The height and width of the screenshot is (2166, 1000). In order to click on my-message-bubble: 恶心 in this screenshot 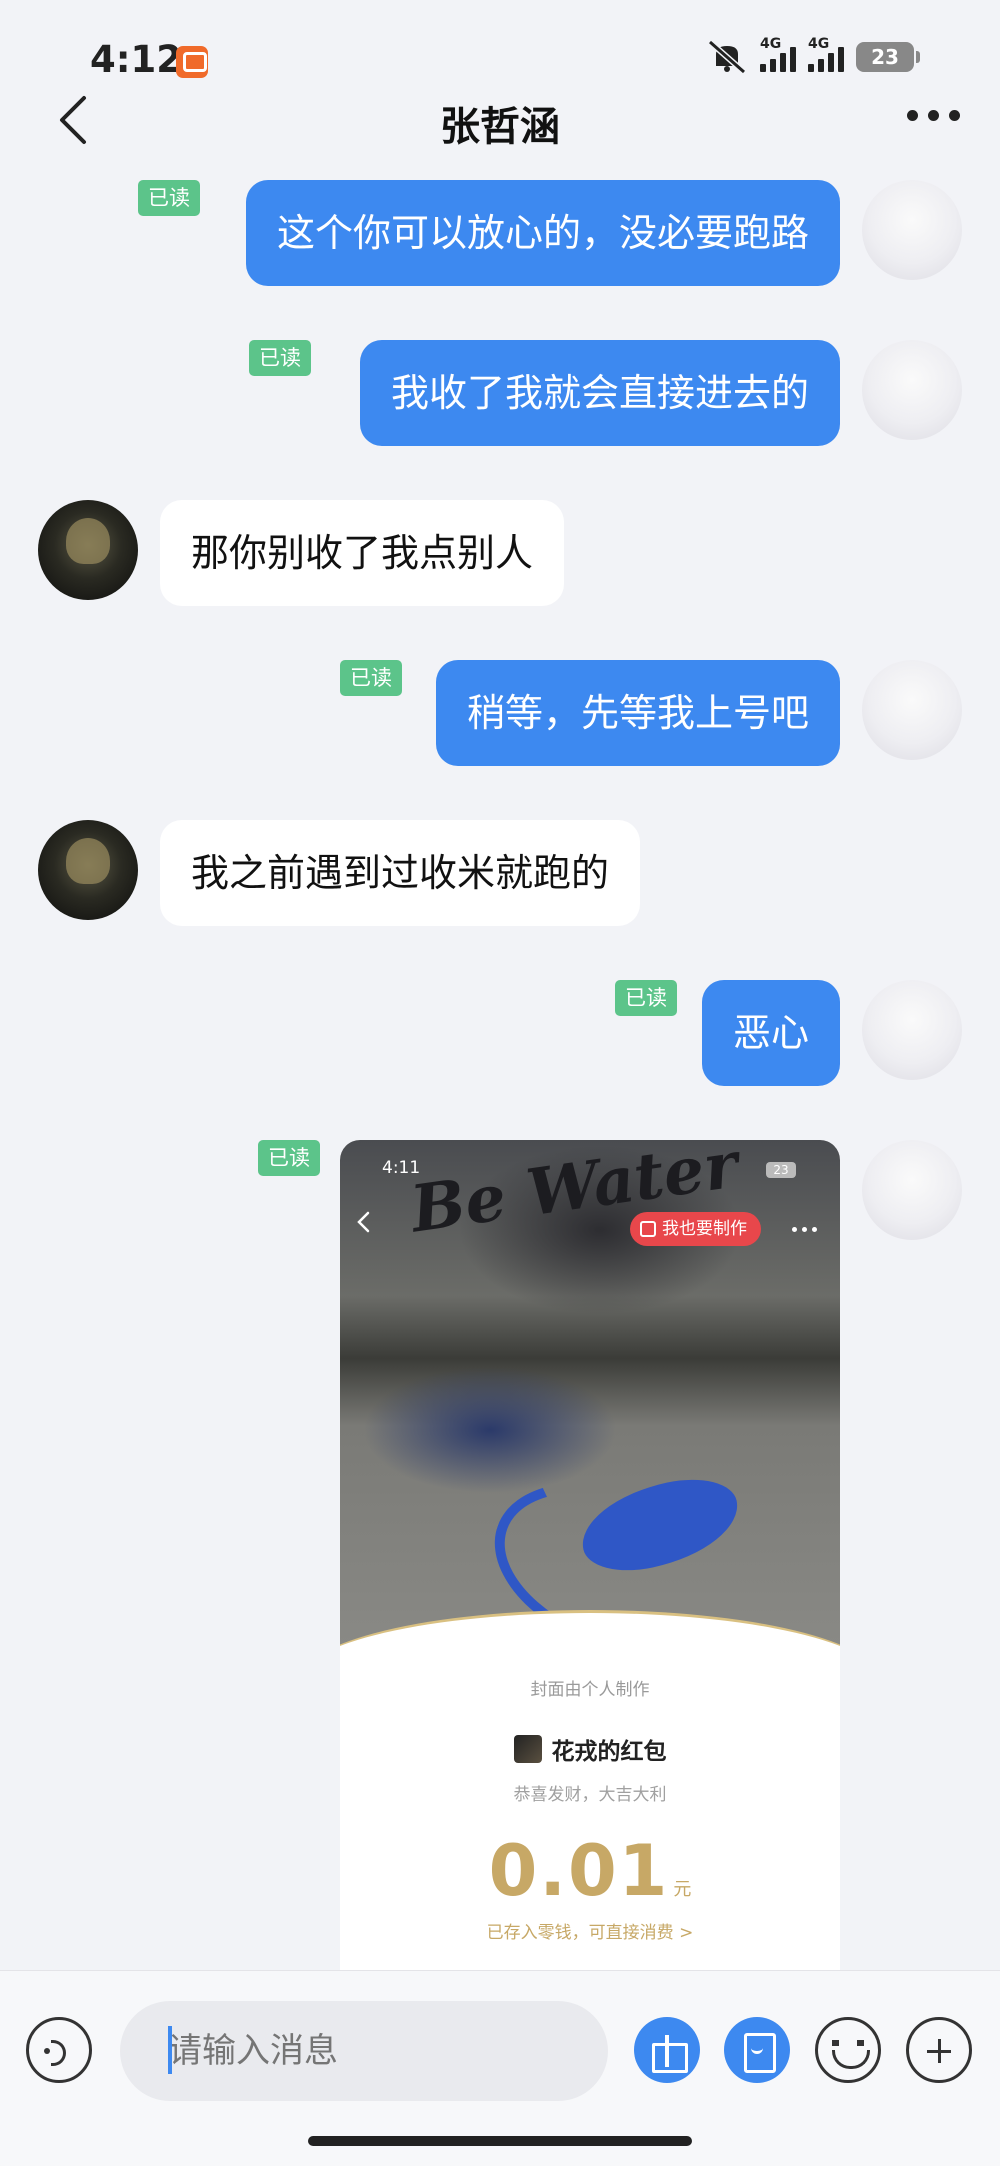, I will do `click(770, 1033)`.